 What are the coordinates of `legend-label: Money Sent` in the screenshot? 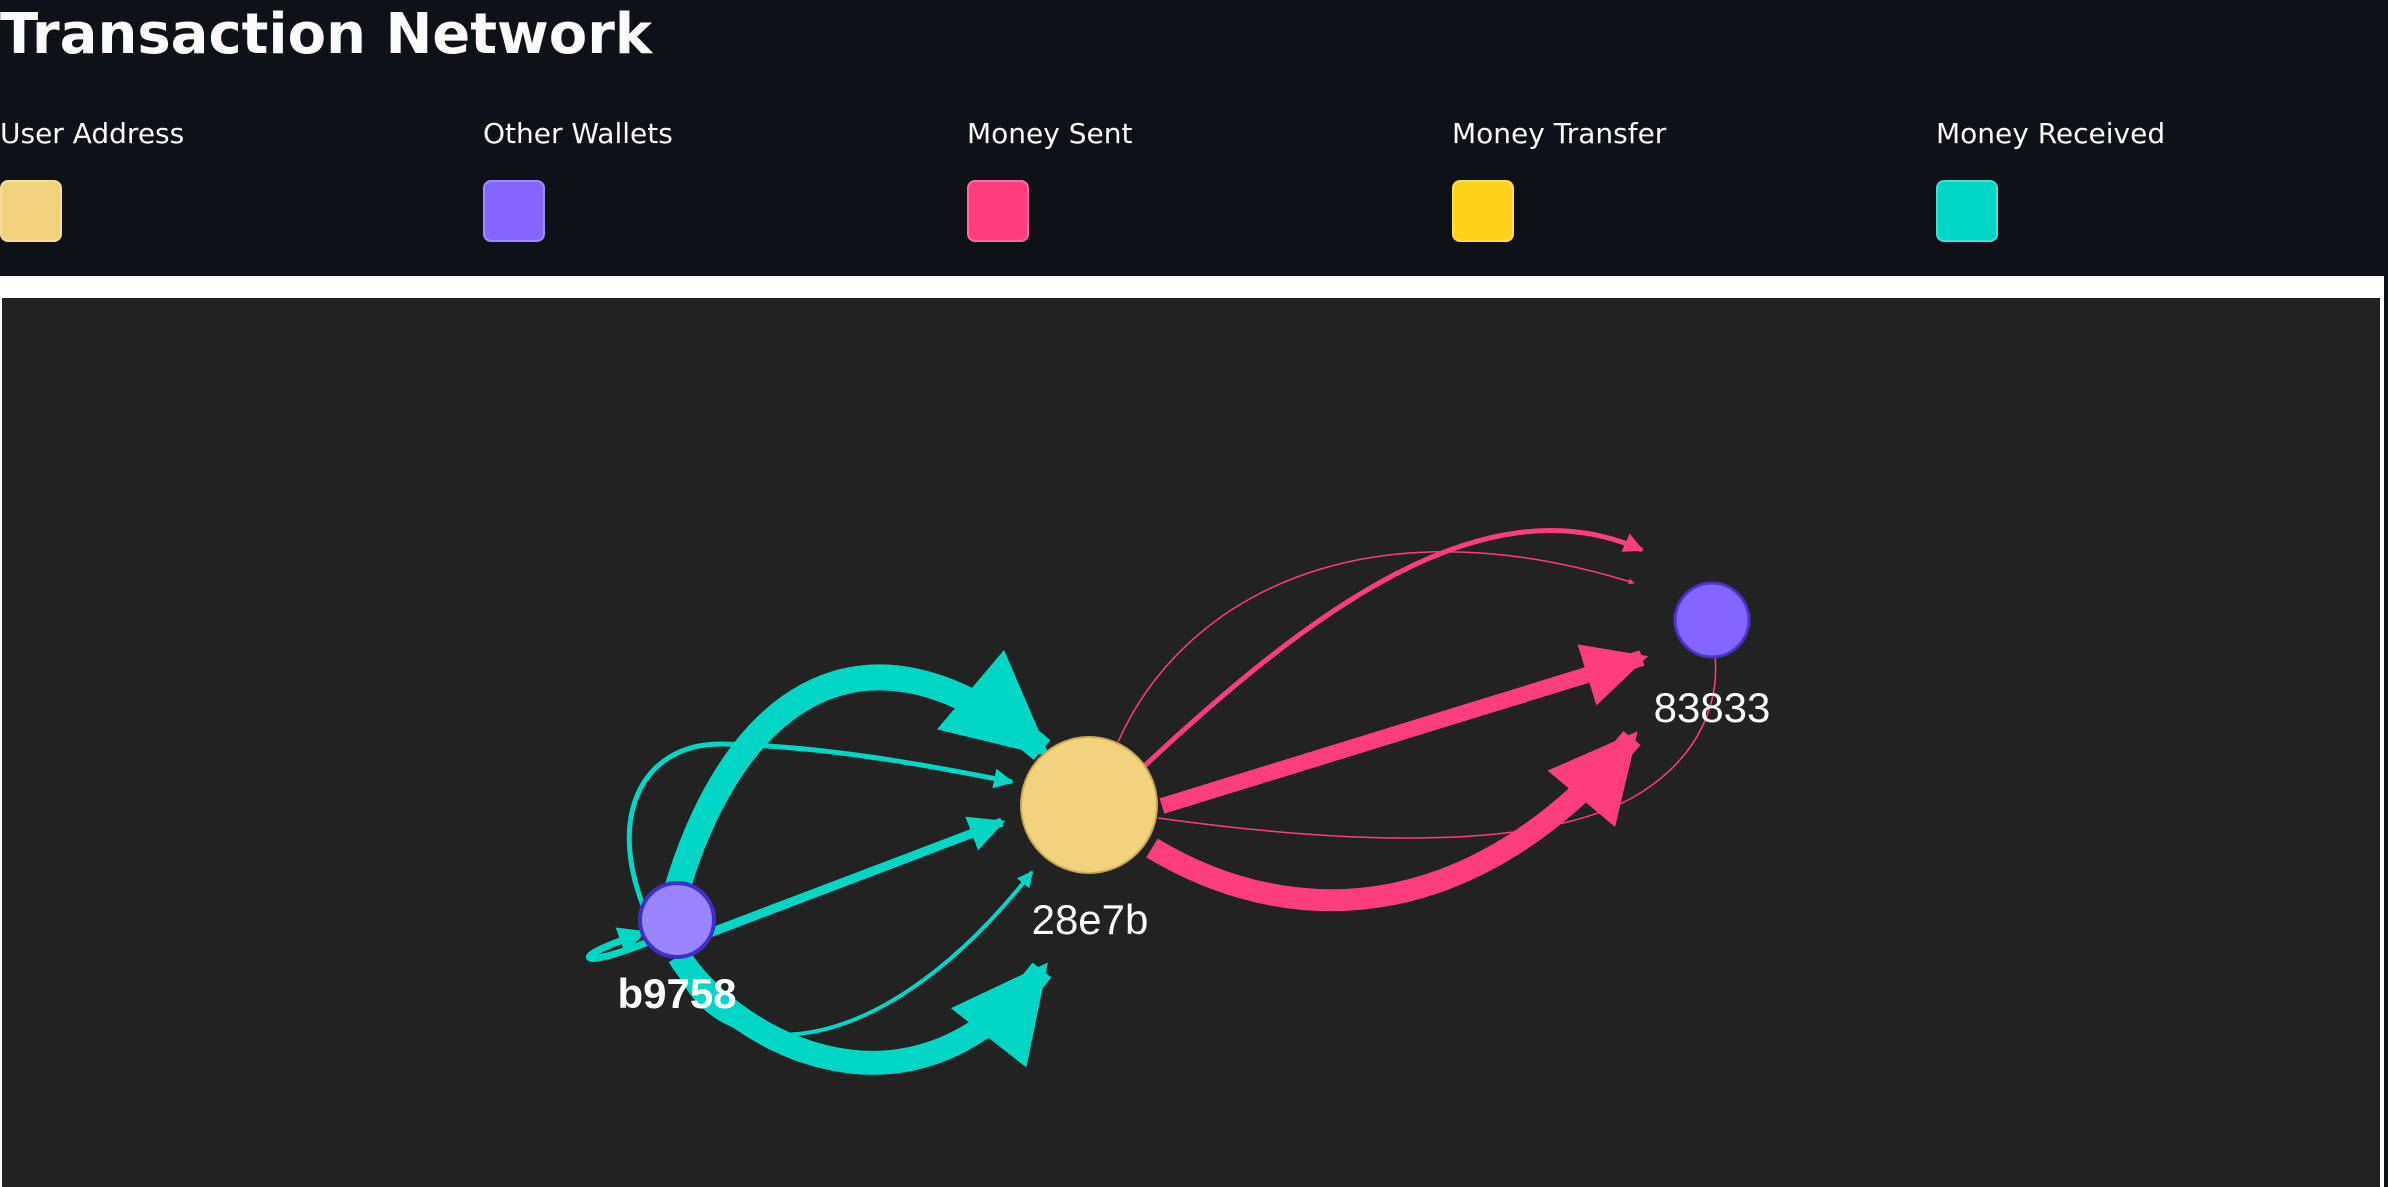 It's located at (1050, 133).